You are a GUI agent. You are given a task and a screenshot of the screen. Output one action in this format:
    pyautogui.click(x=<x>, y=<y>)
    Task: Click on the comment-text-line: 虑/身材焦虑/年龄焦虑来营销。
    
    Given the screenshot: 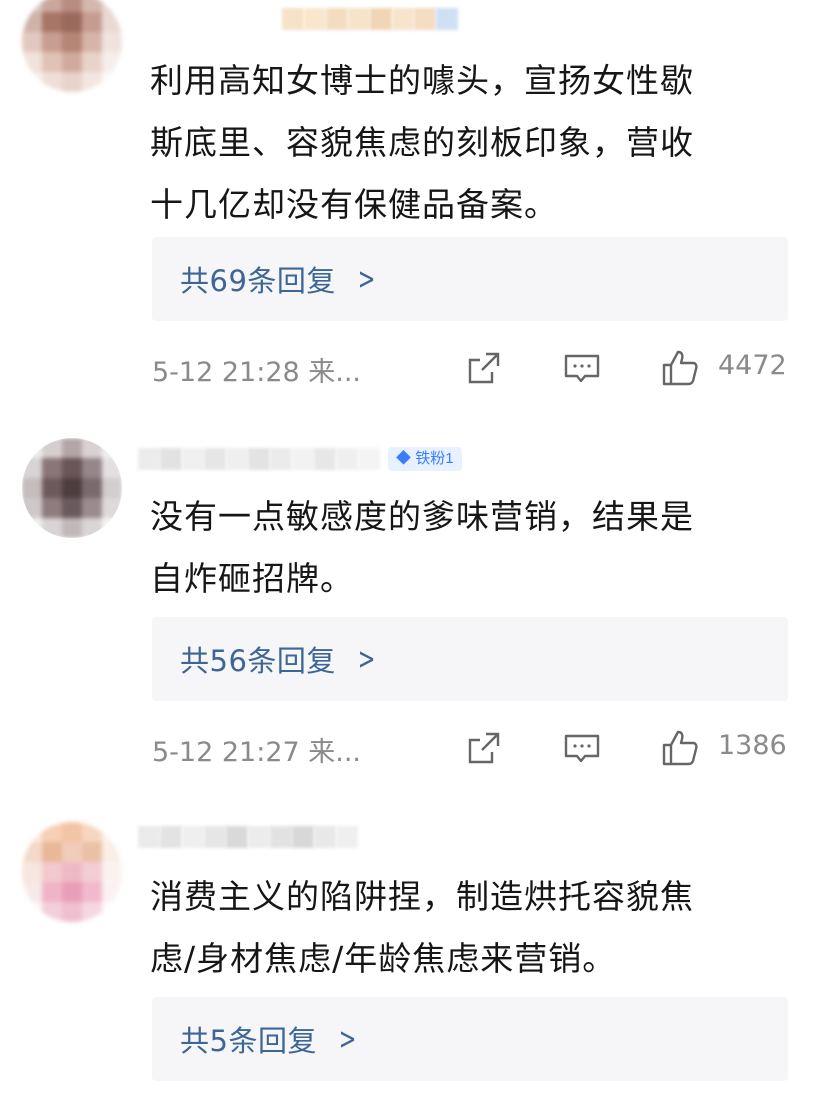 What is the action you would take?
    pyautogui.click(x=383, y=958)
    